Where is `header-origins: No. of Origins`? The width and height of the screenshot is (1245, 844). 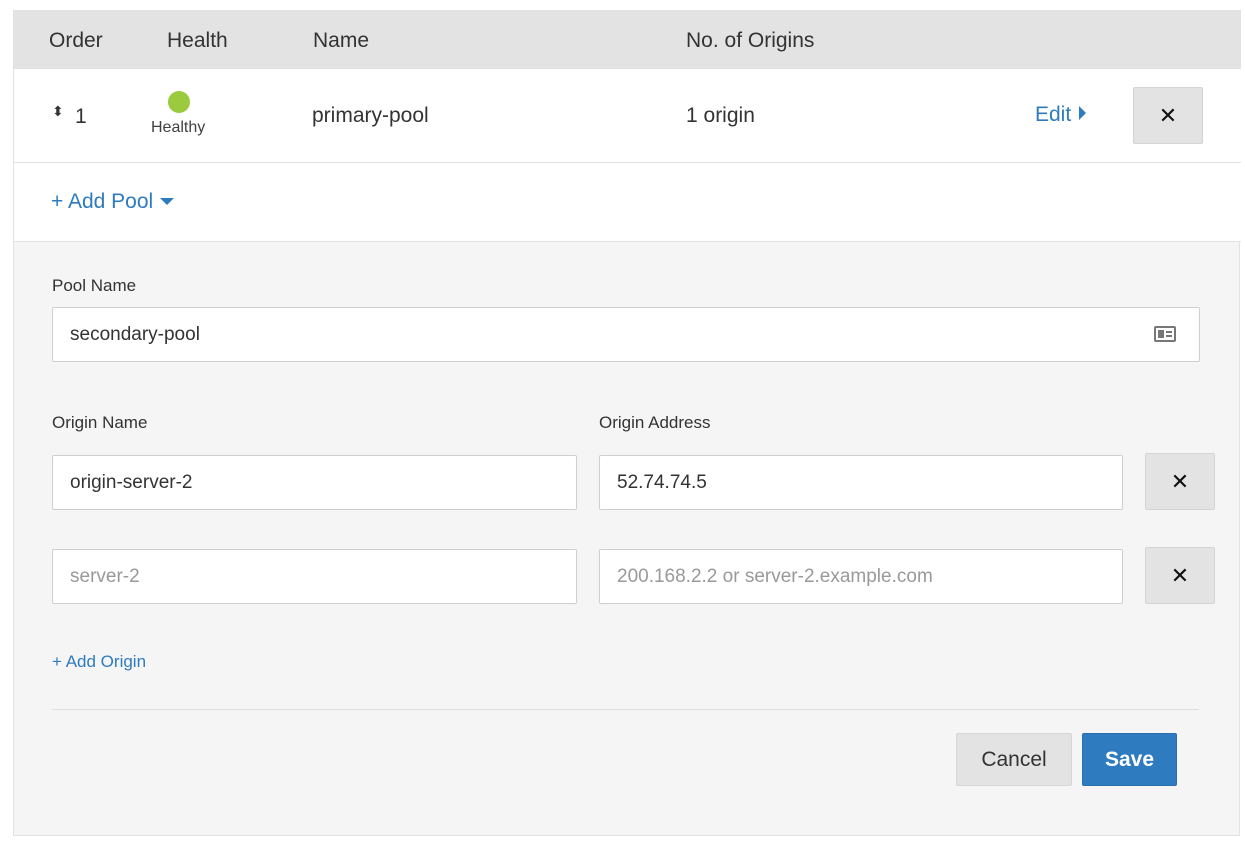 header-origins: No. of Origins is located at coordinates (750, 40).